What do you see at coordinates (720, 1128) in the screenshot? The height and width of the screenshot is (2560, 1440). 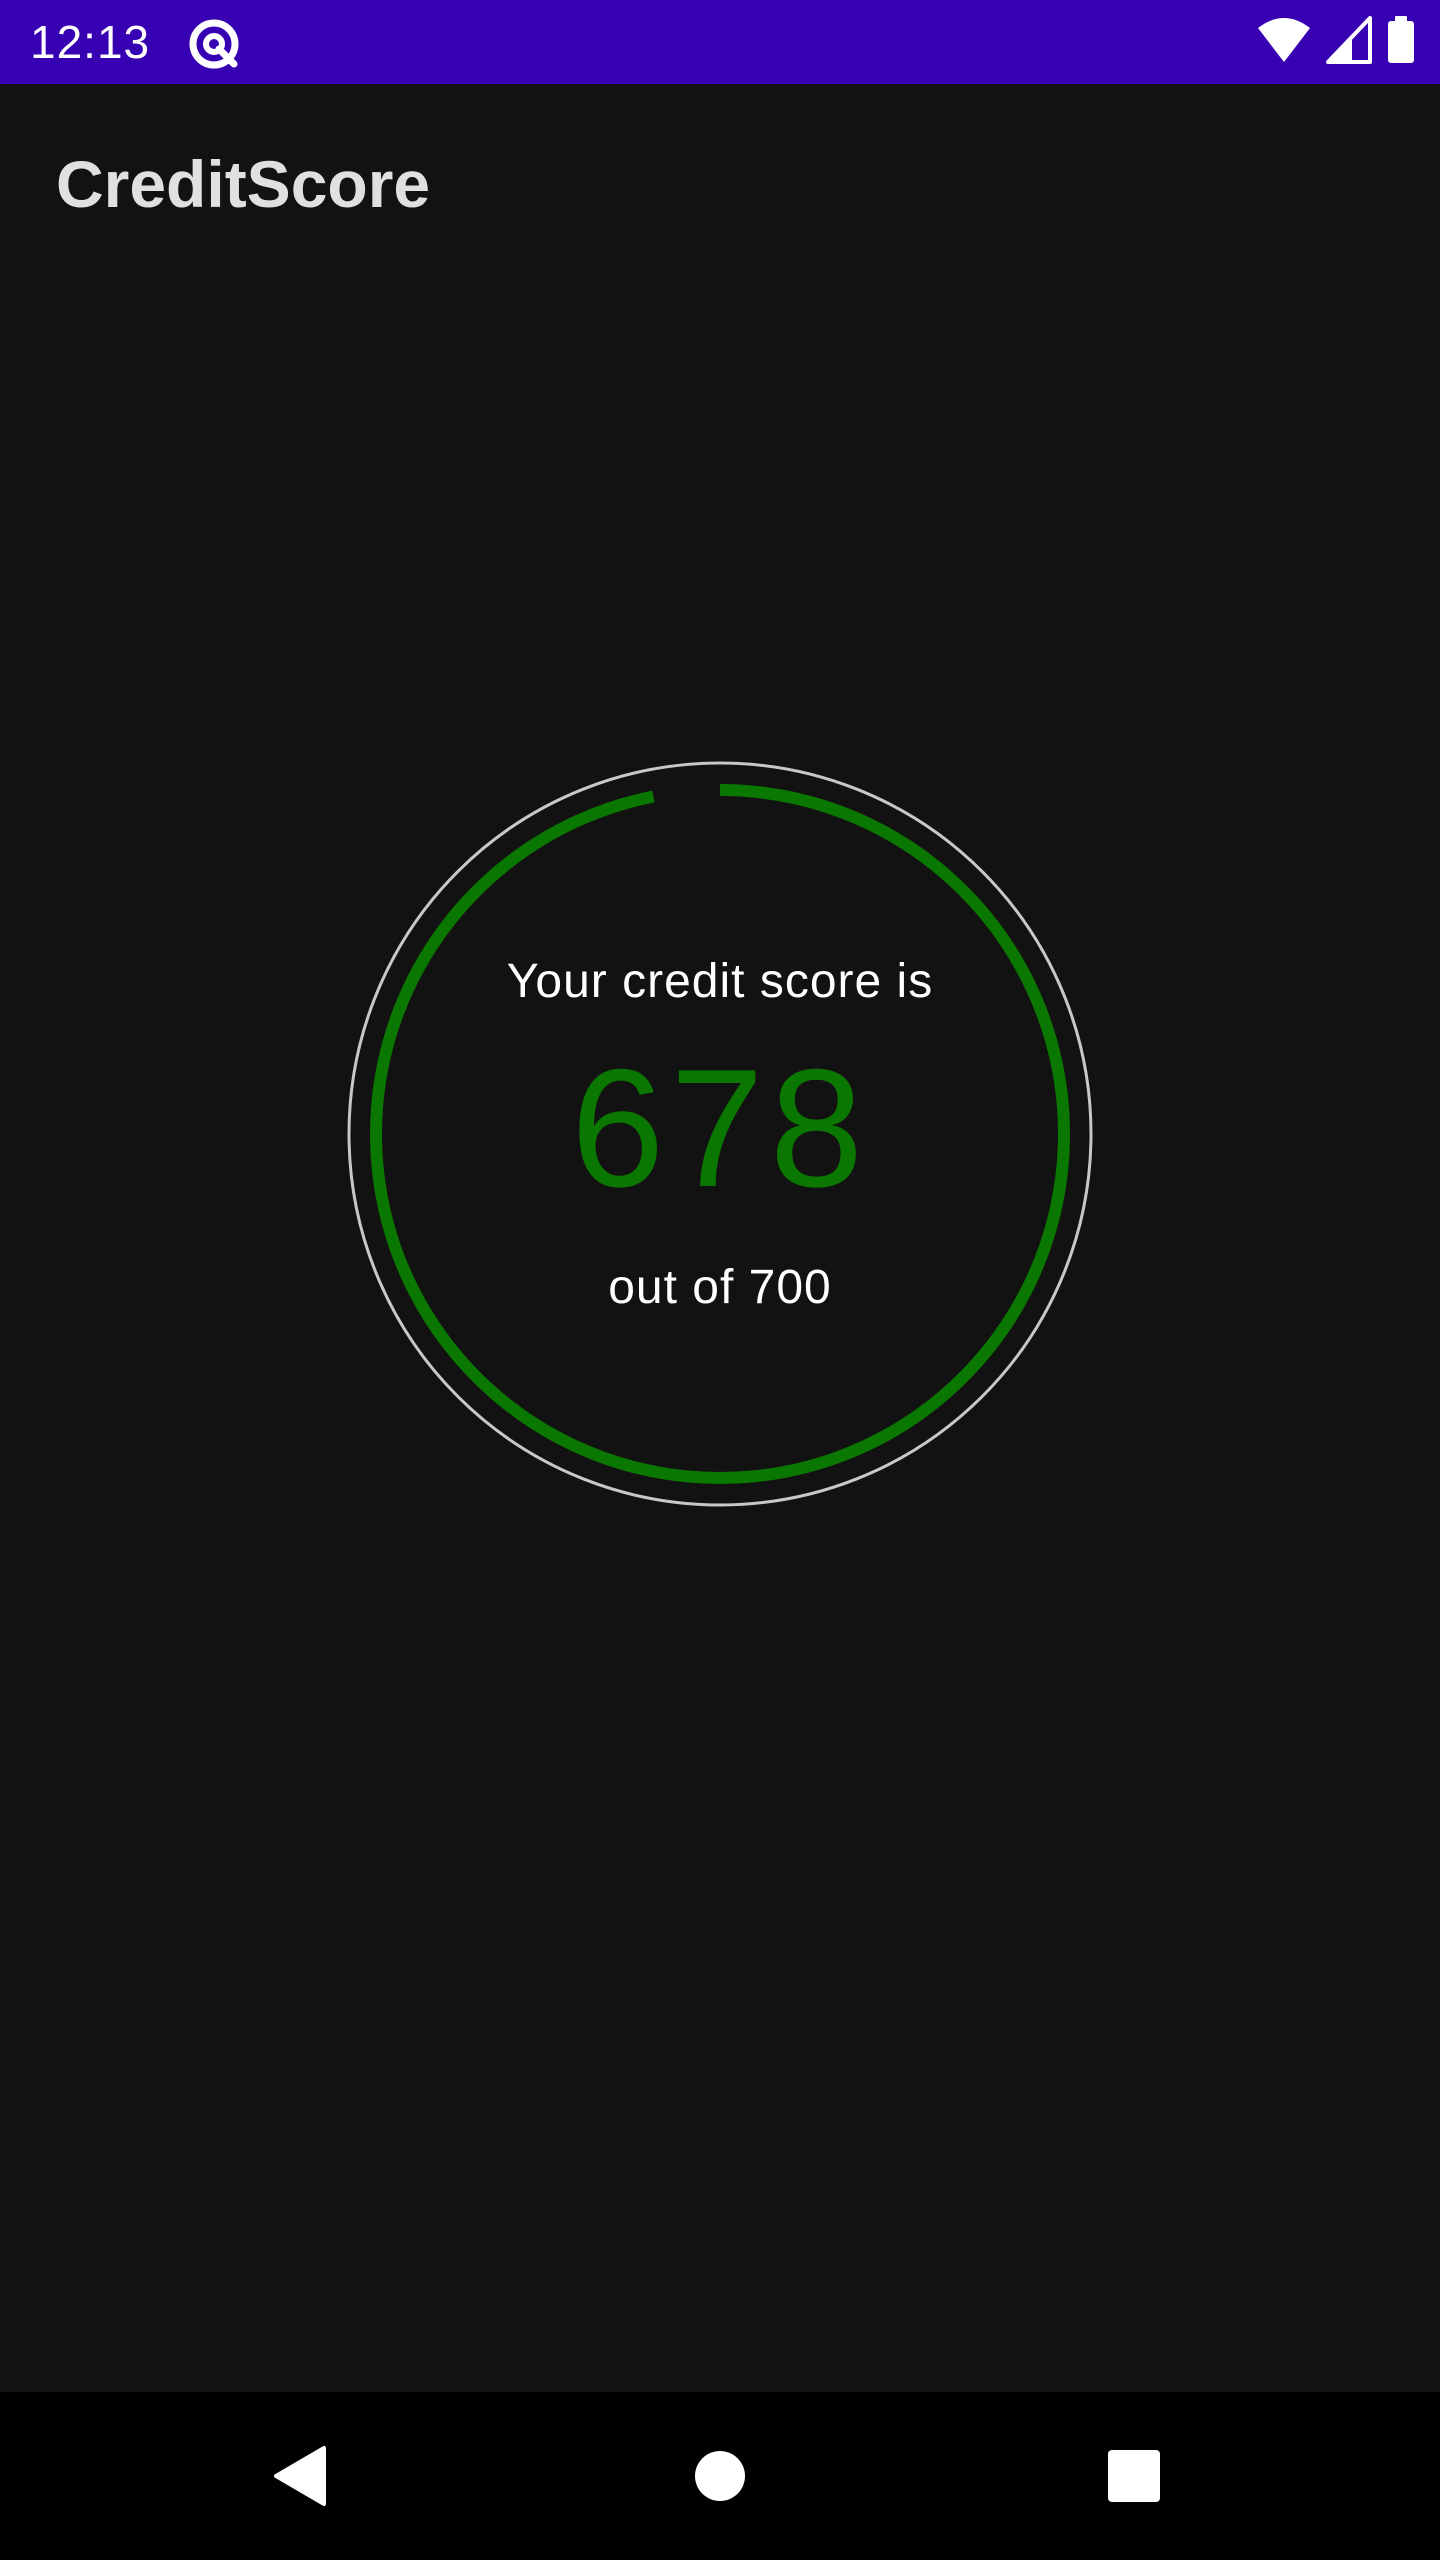 I see `score-value: 678` at bounding box center [720, 1128].